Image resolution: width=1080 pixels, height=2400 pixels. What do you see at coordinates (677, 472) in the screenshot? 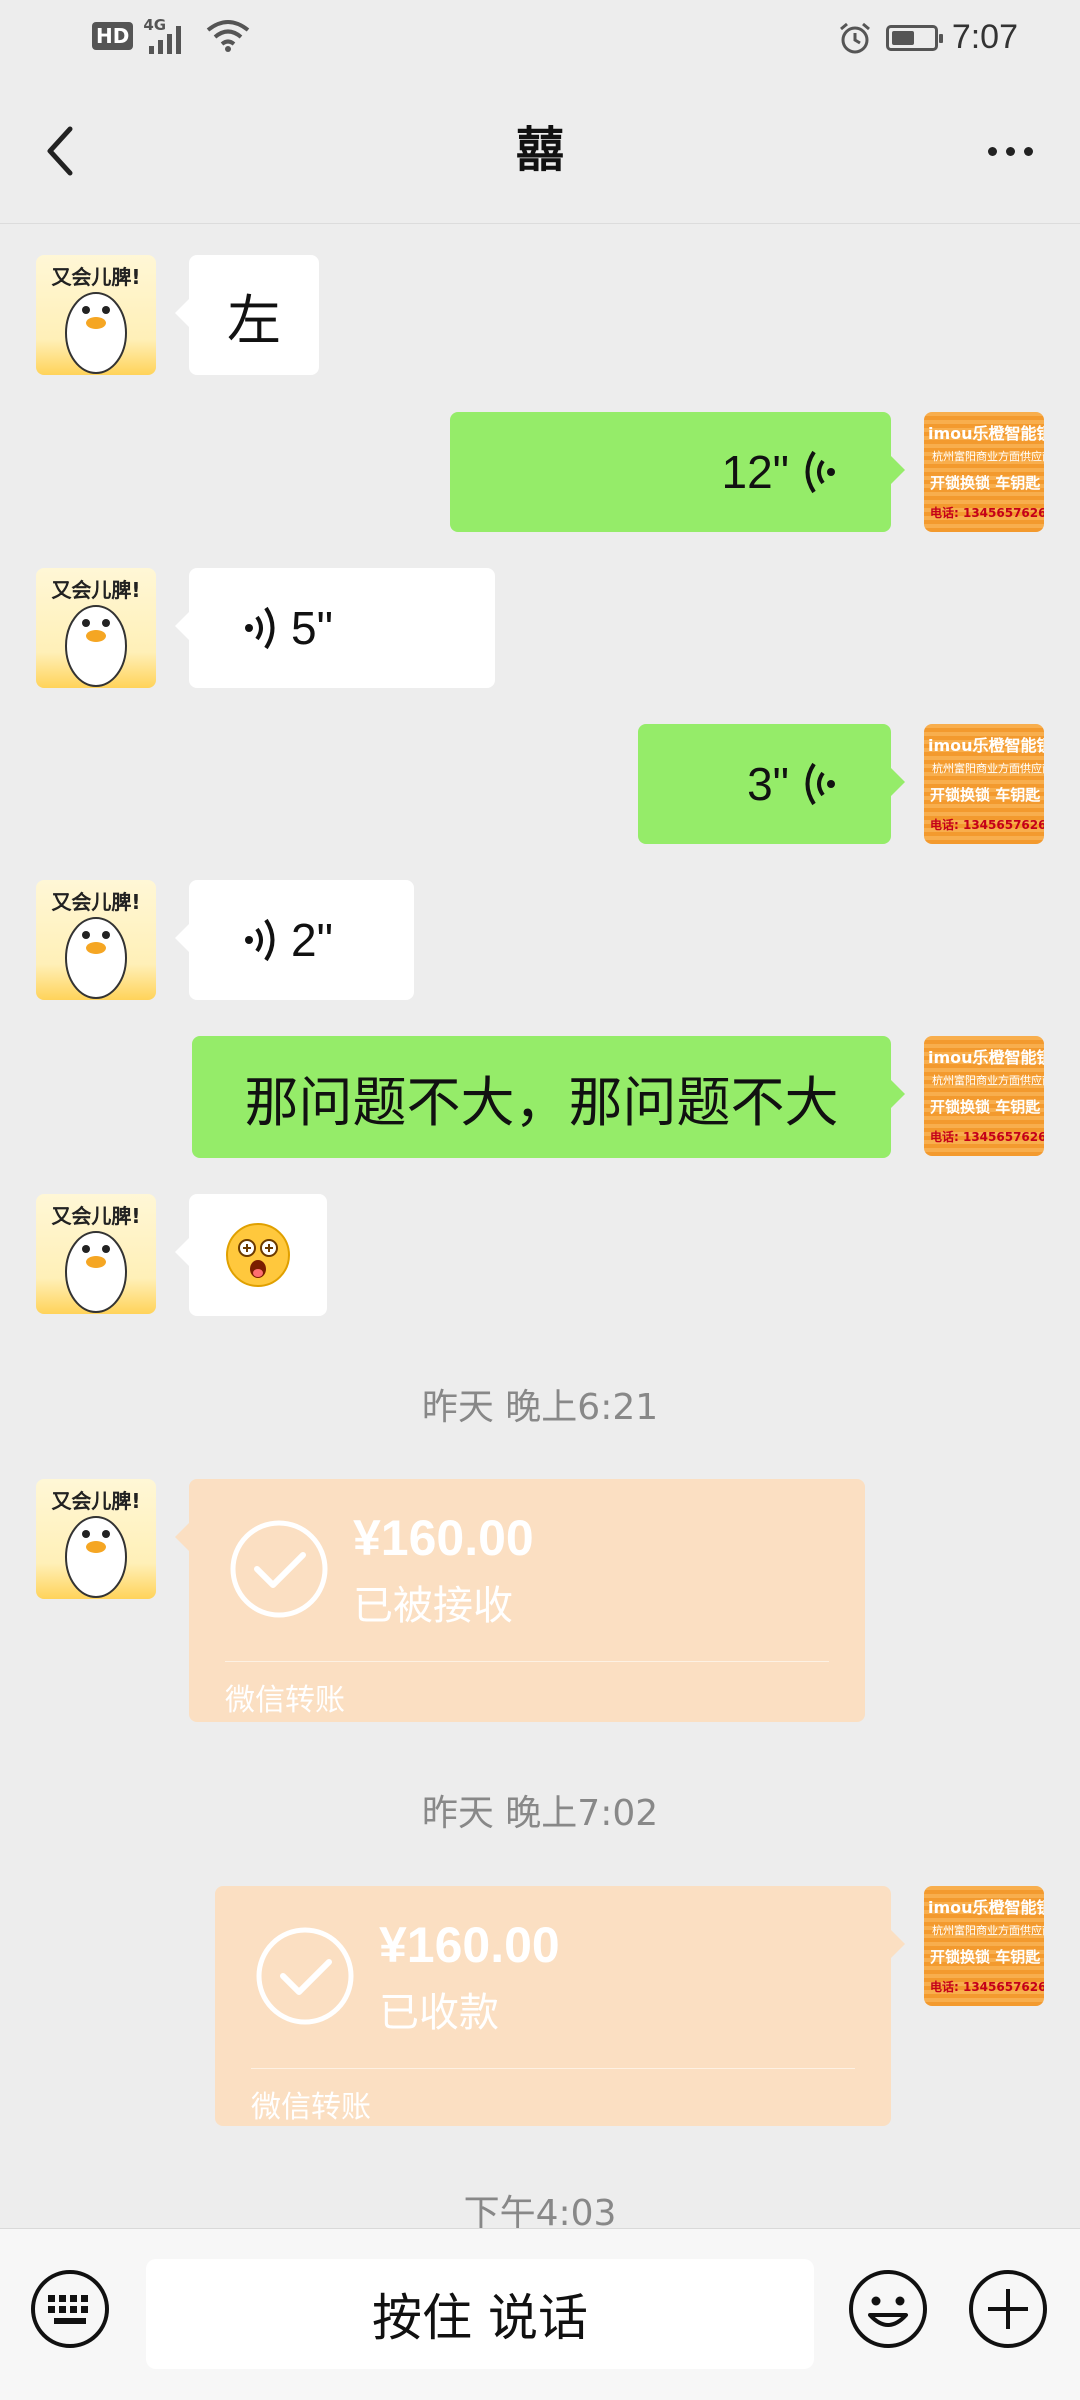
I see `voice-message-bubble: 12"` at bounding box center [677, 472].